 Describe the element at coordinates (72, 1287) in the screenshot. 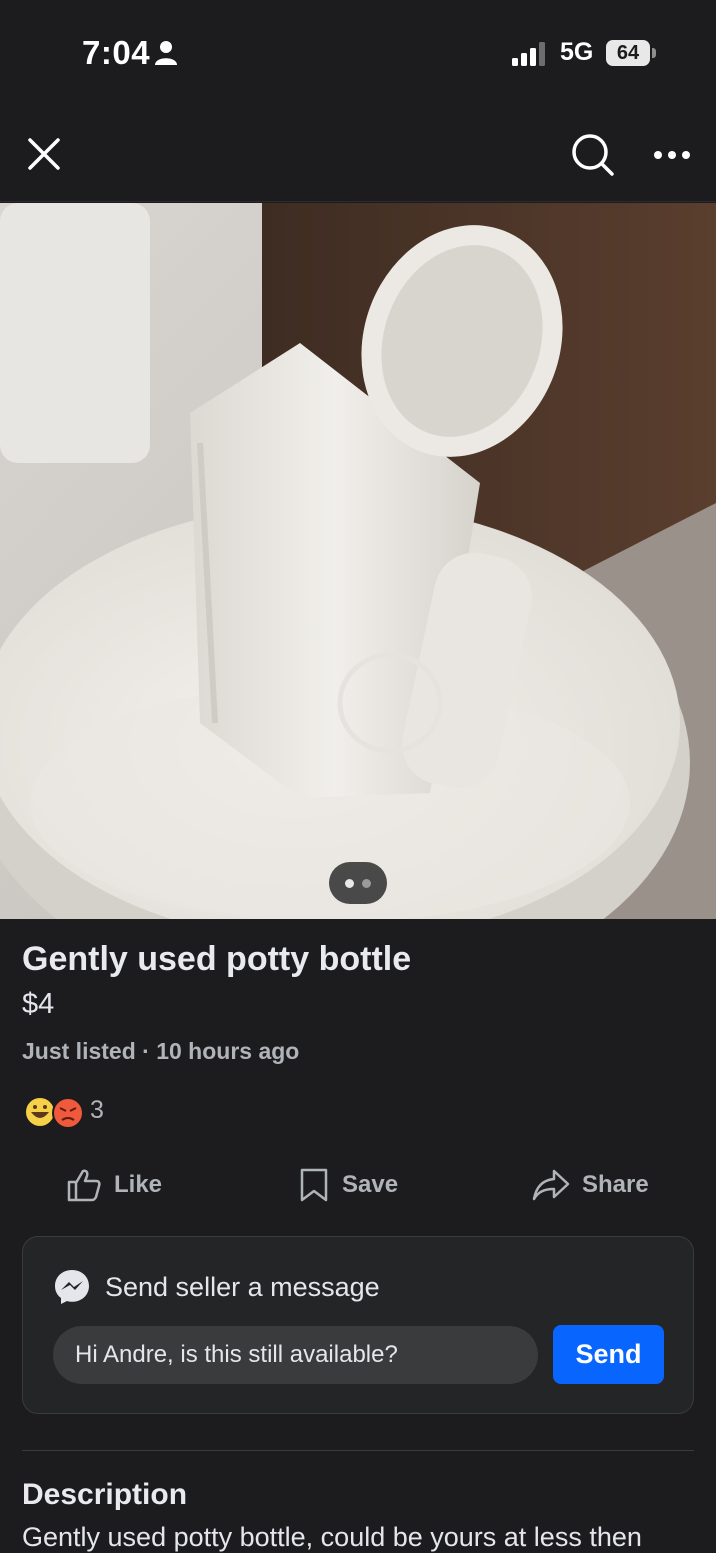

I see `messenger-icon` at that location.